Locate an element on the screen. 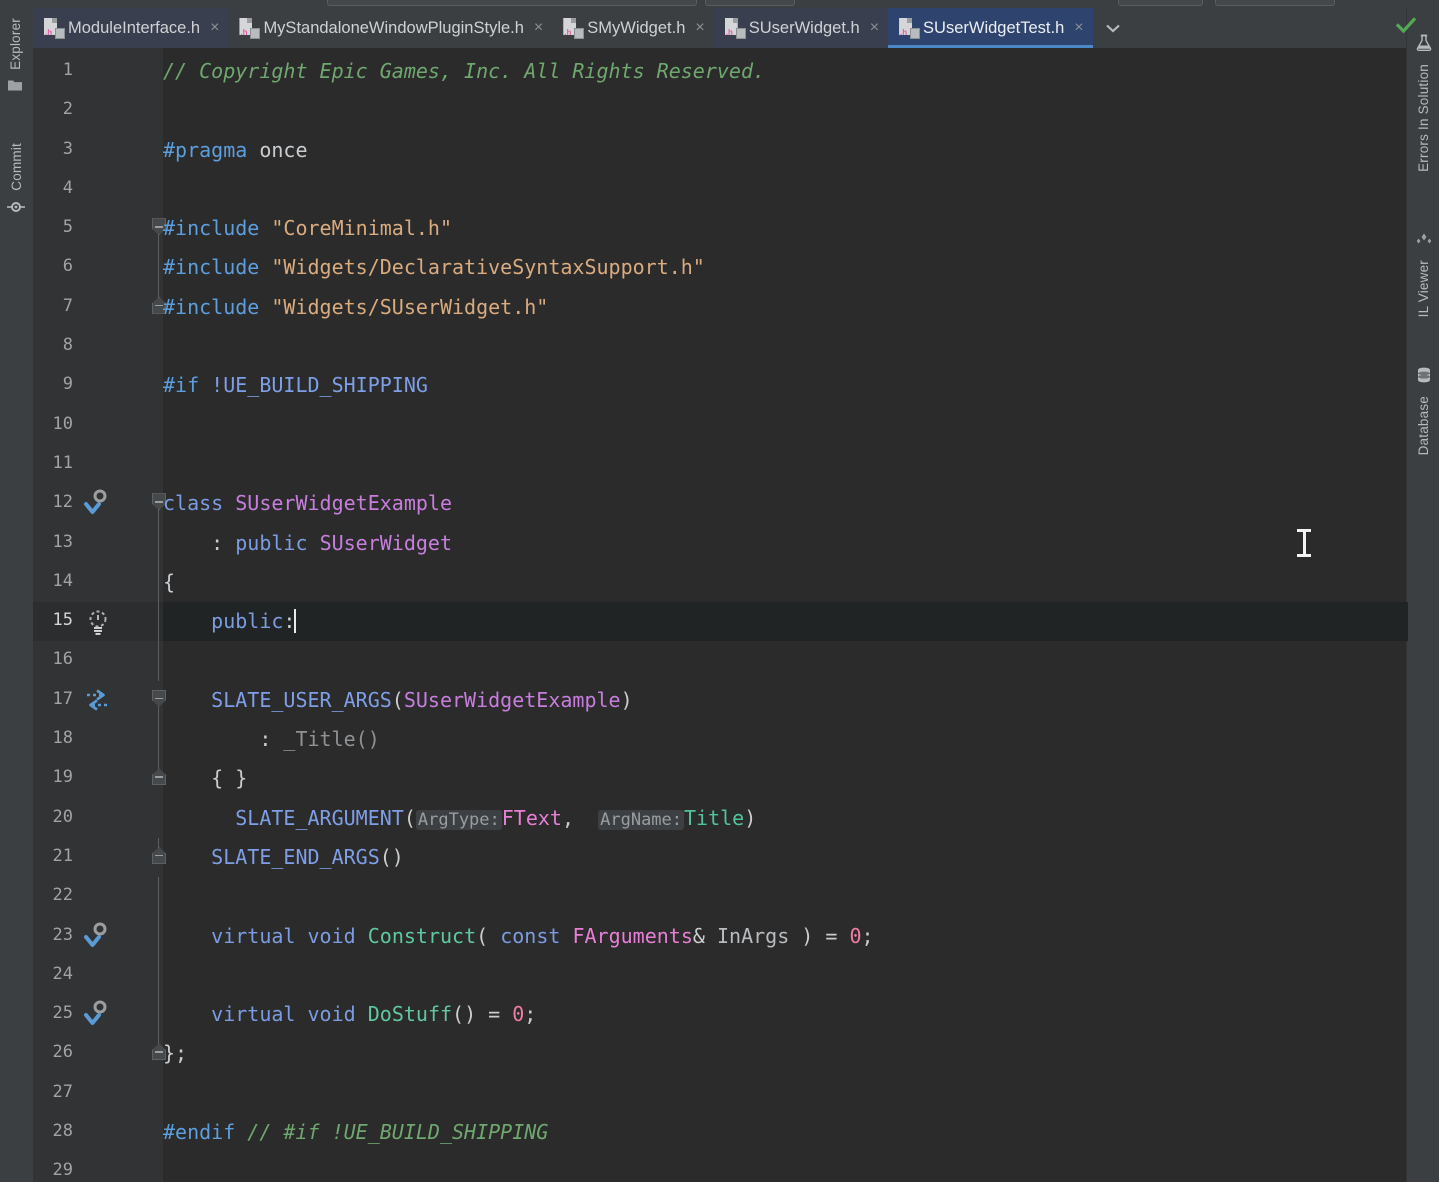  code-line: 10 is located at coordinates (719, 425).